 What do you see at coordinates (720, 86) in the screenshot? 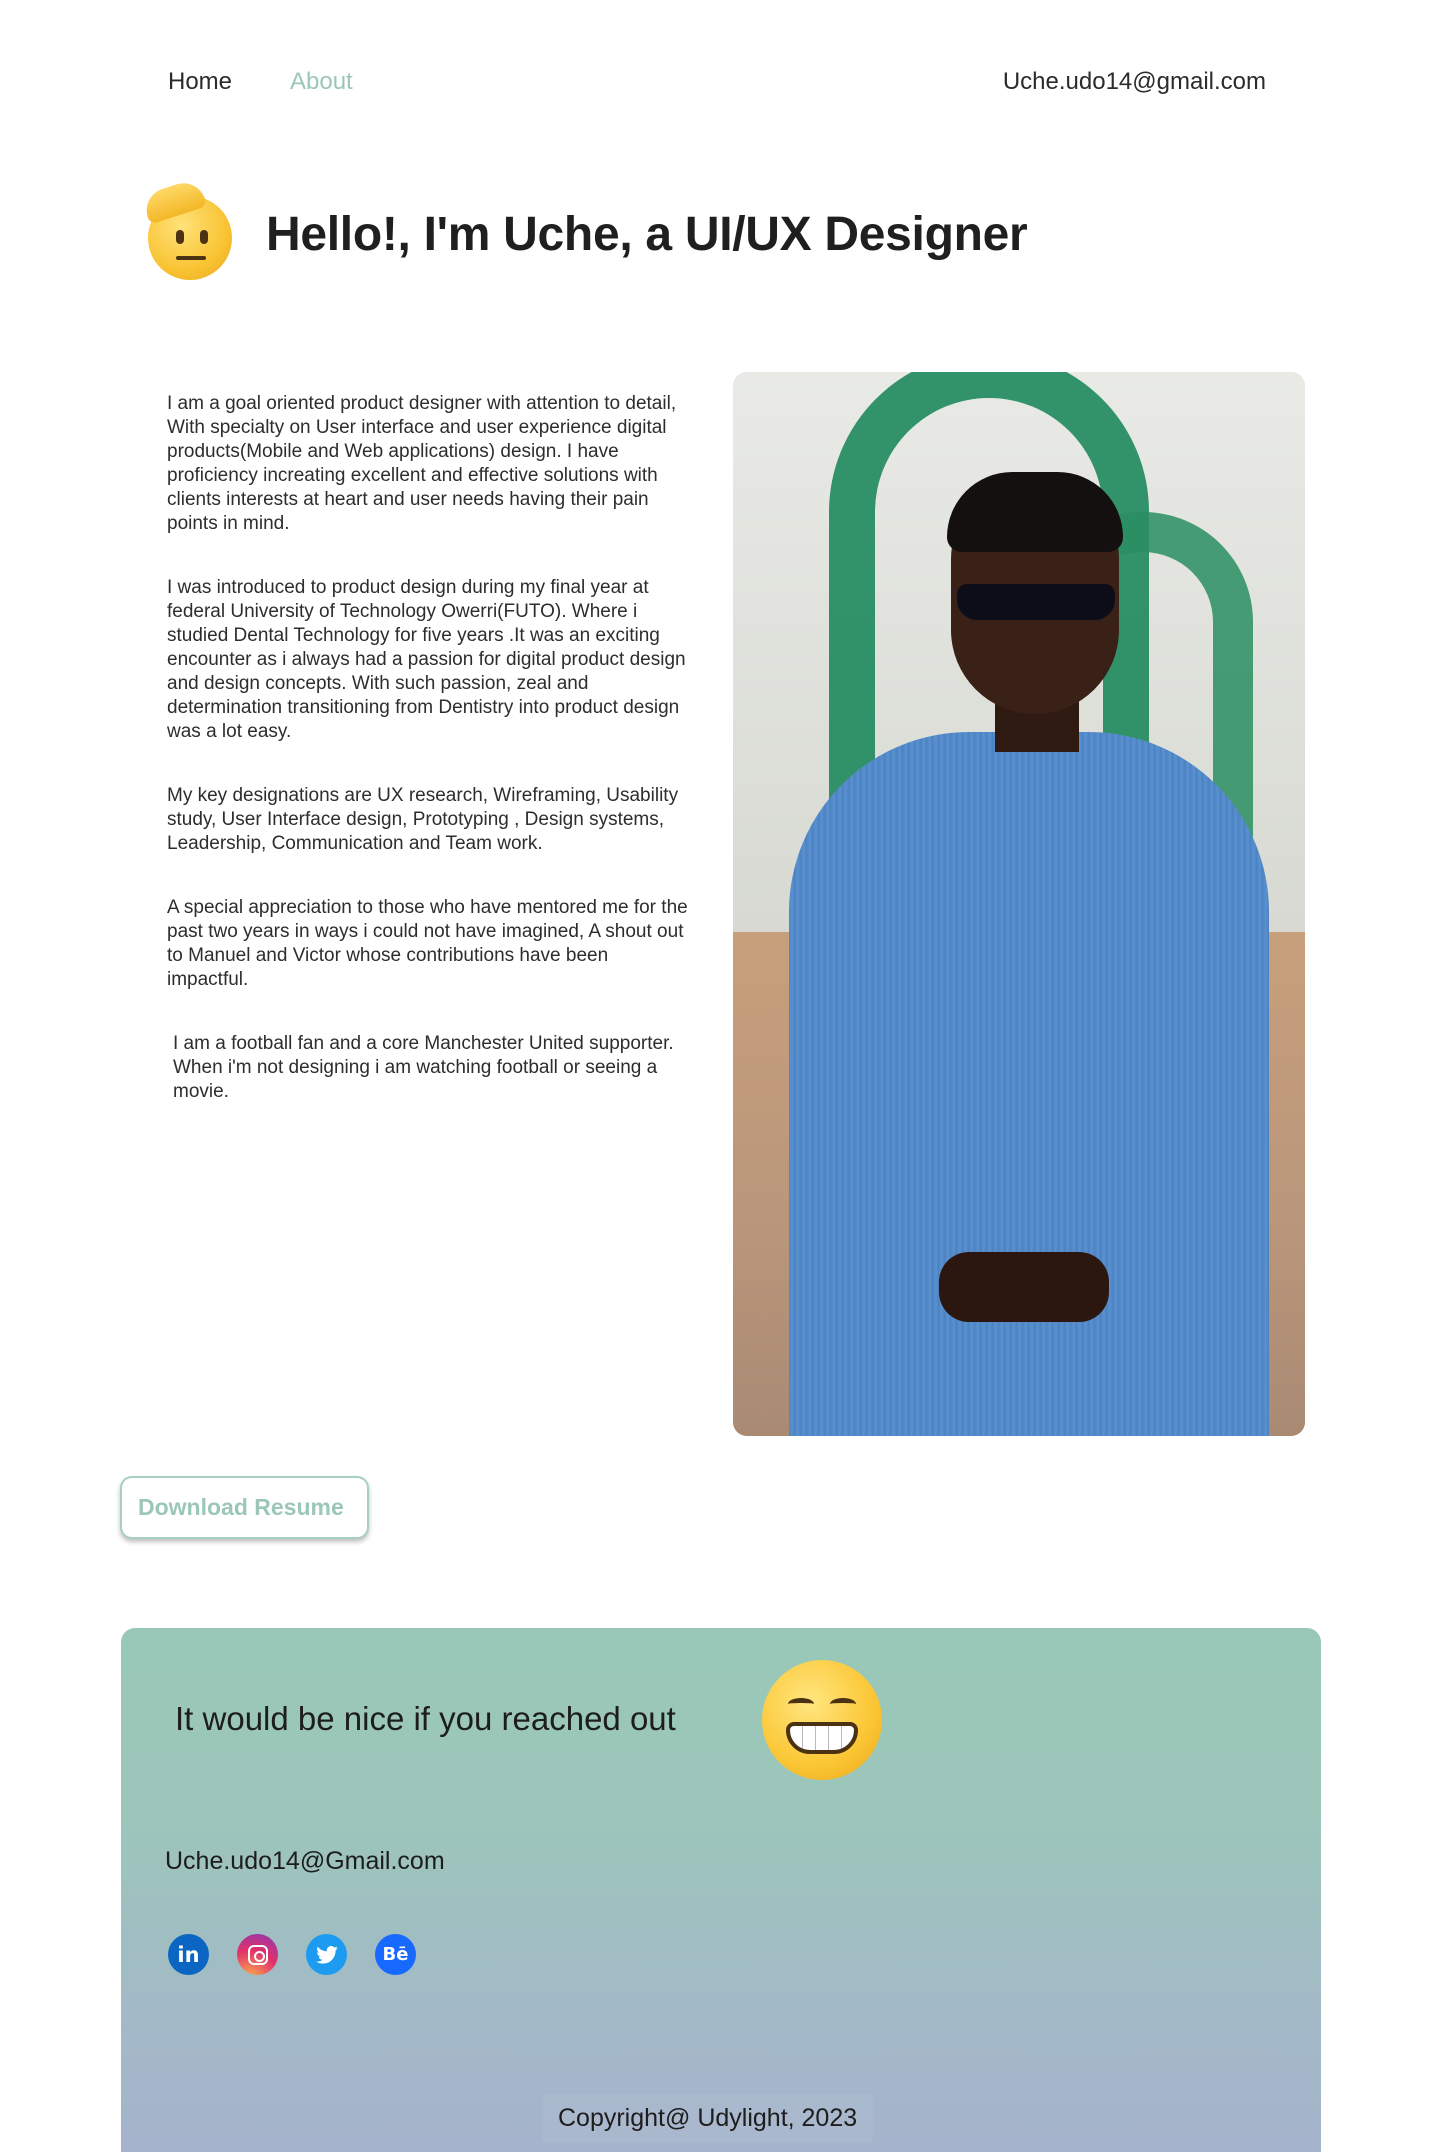
I see `top-nav: Home About Uche.udo14@gmail.com` at bounding box center [720, 86].